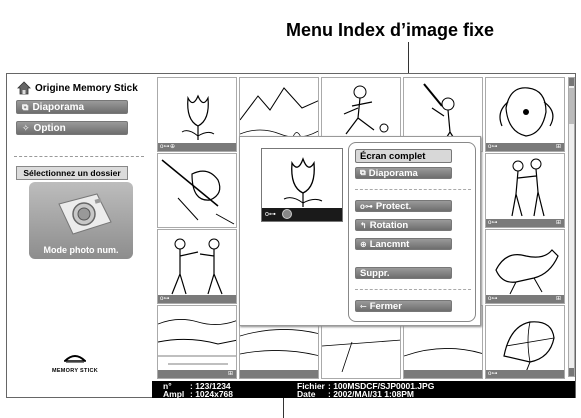 The image size is (581, 418). Describe the element at coordinates (363, 306) in the screenshot. I see `close-arrow-icon: ⇽` at that location.